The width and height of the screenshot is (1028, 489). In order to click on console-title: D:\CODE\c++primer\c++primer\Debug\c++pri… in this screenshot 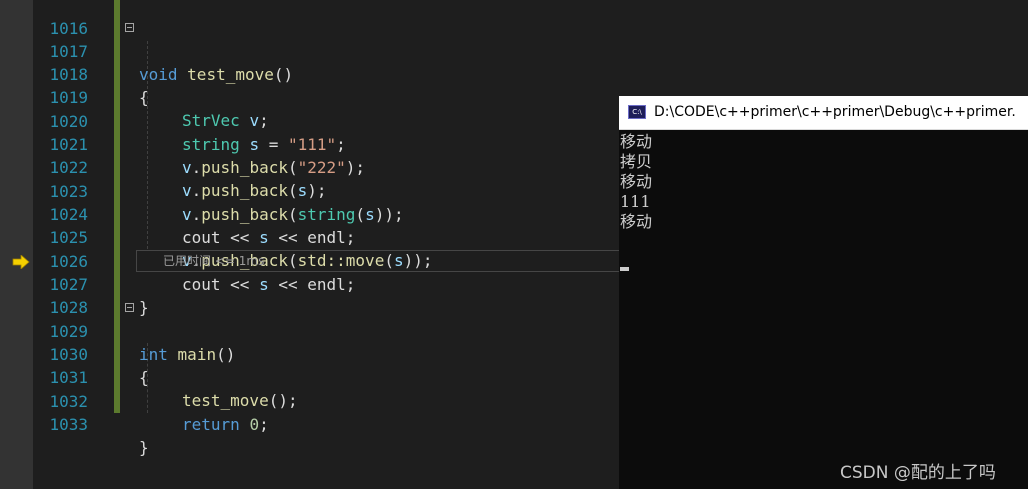, I will do `click(835, 112)`.